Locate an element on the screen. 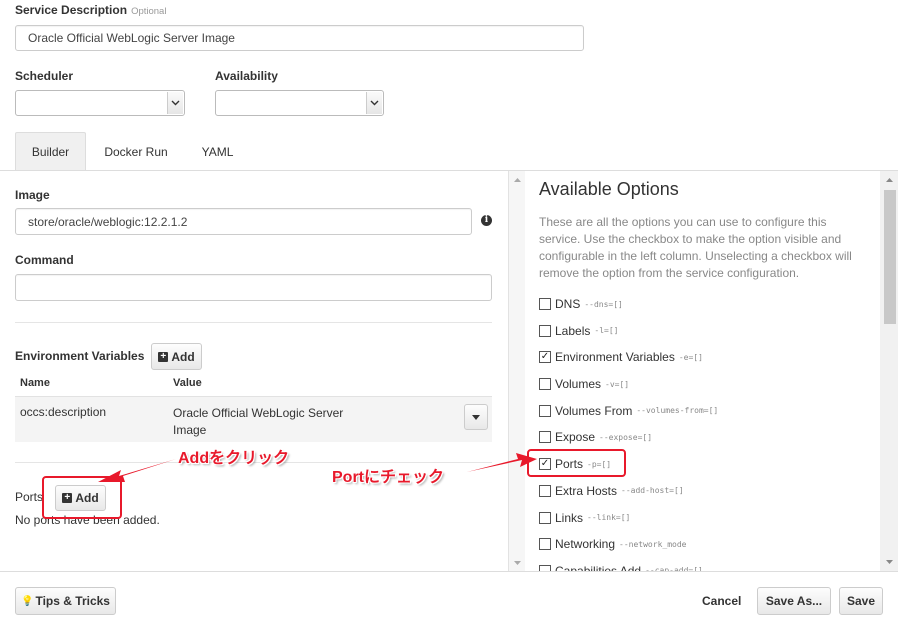 The height and width of the screenshot is (630, 898). annotation-add-click: Addをクリック is located at coordinates (234, 458).